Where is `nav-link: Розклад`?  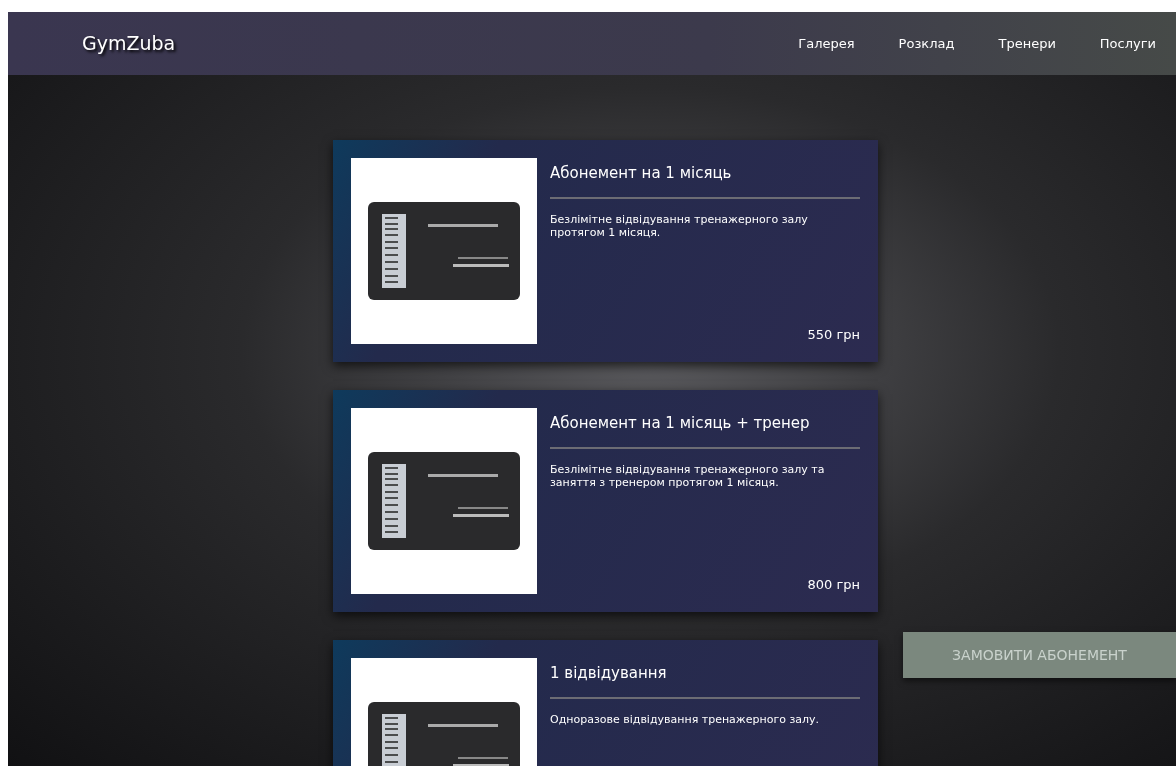
nav-link: Розклад is located at coordinates (926, 43).